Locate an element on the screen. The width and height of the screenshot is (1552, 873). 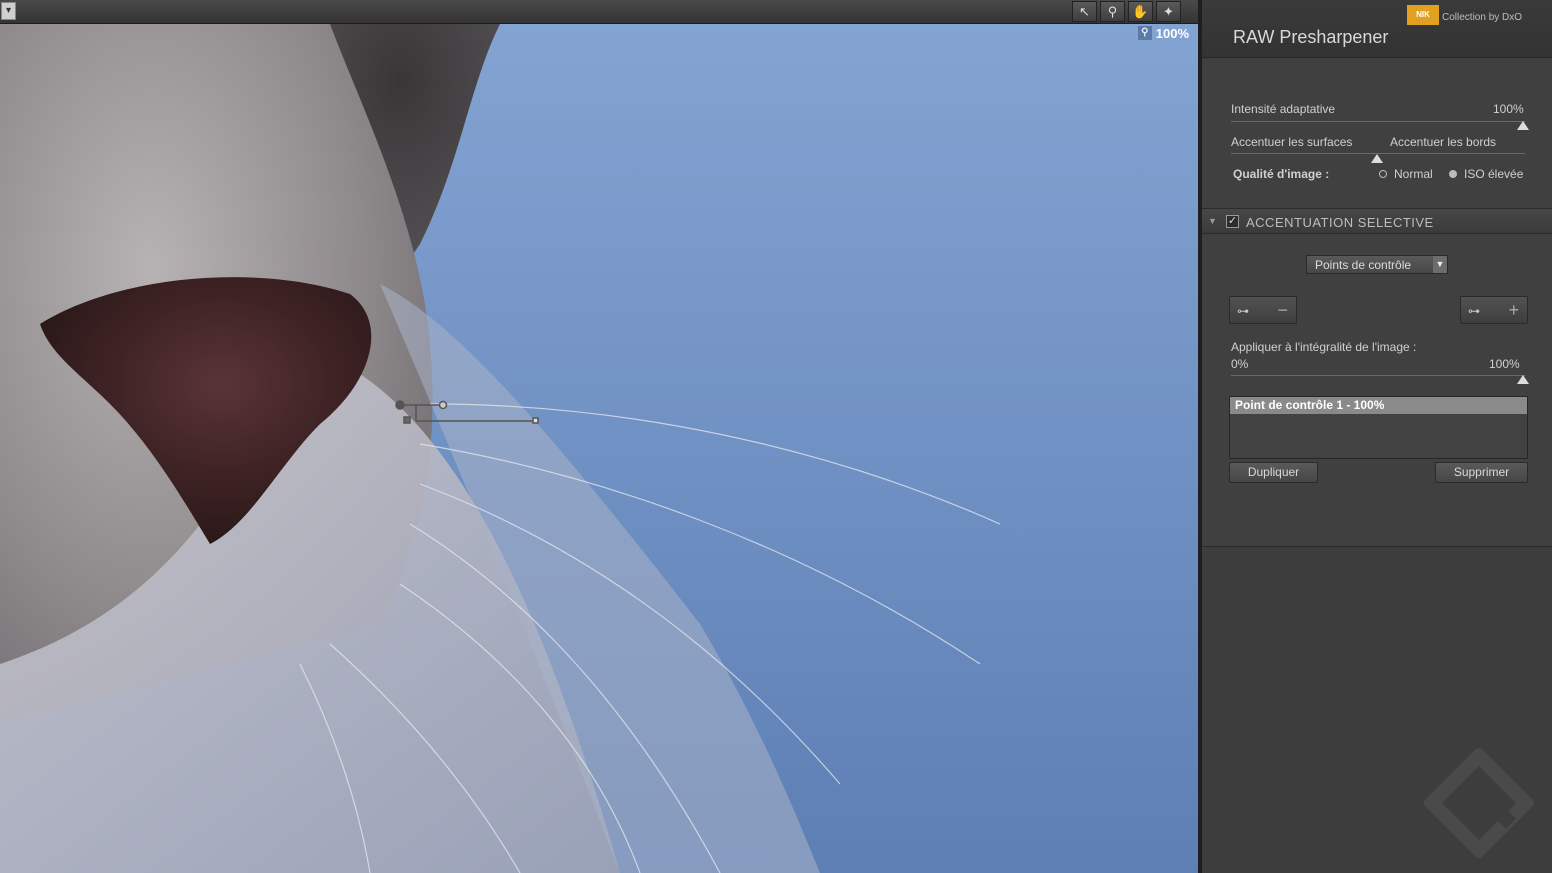
negative-control-point-button: ⊶ − is located at coordinates (1263, 310).